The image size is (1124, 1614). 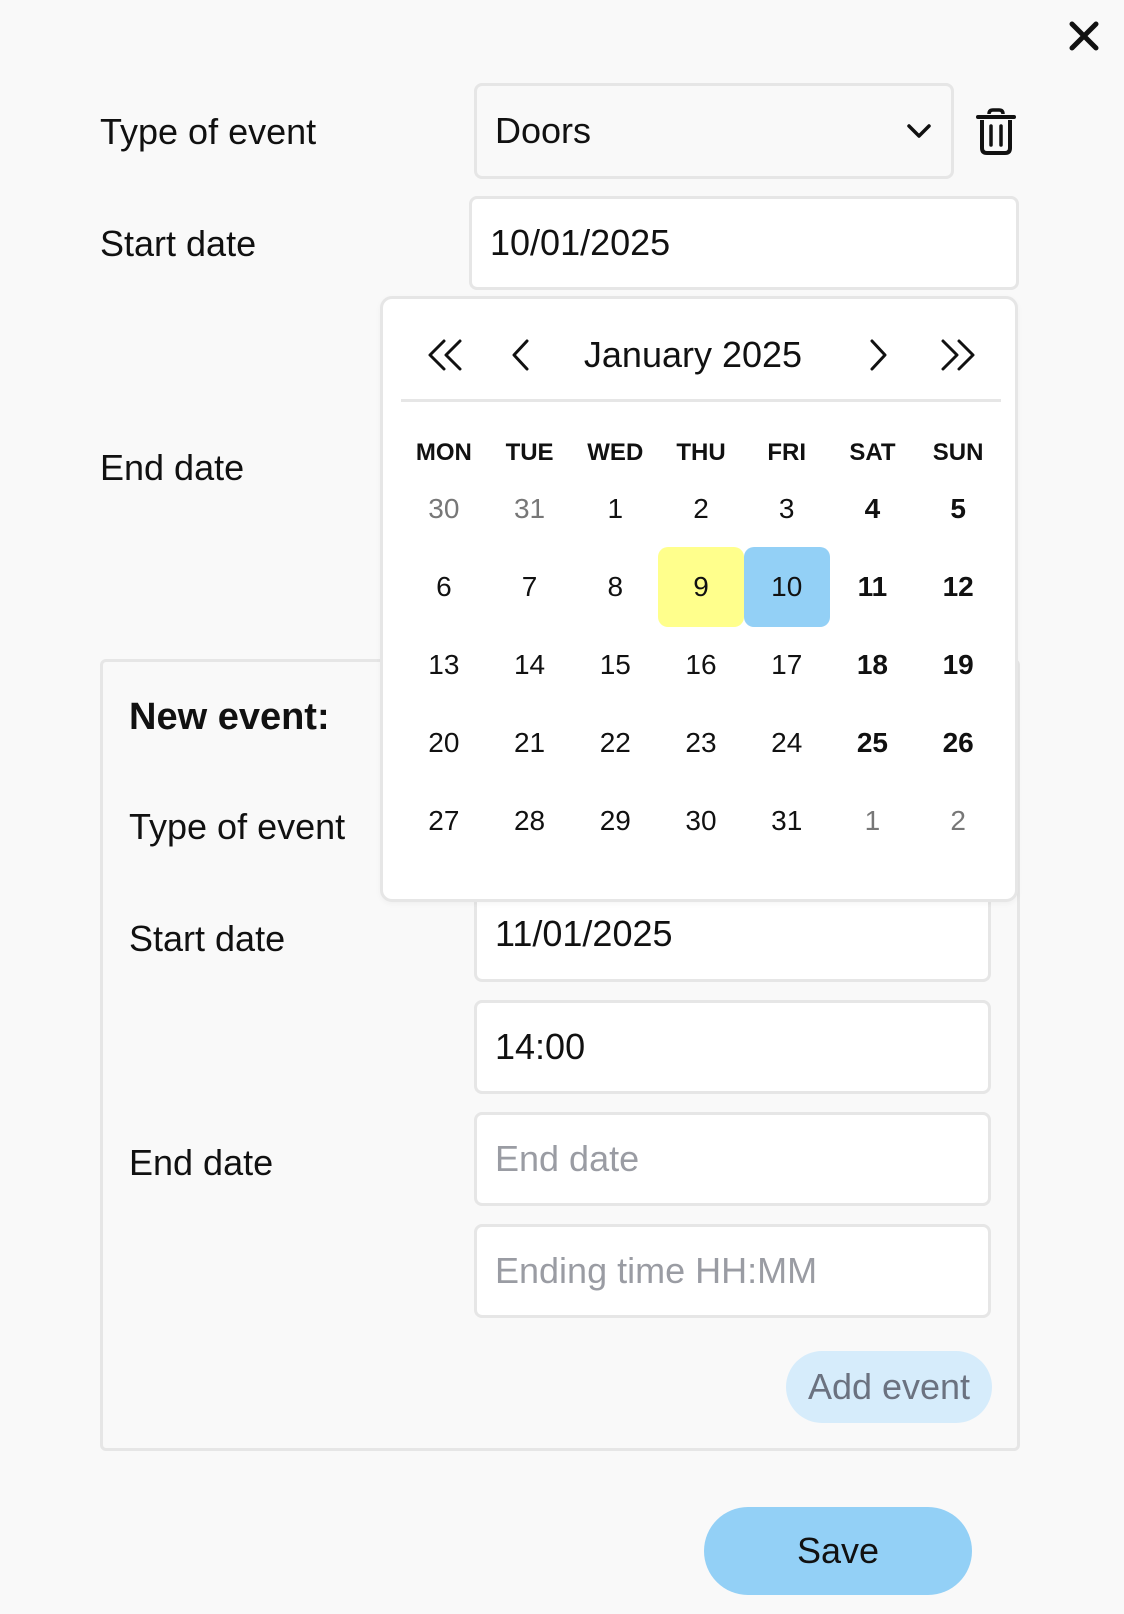 I want to click on close-icon, so click(x=1084, y=36).